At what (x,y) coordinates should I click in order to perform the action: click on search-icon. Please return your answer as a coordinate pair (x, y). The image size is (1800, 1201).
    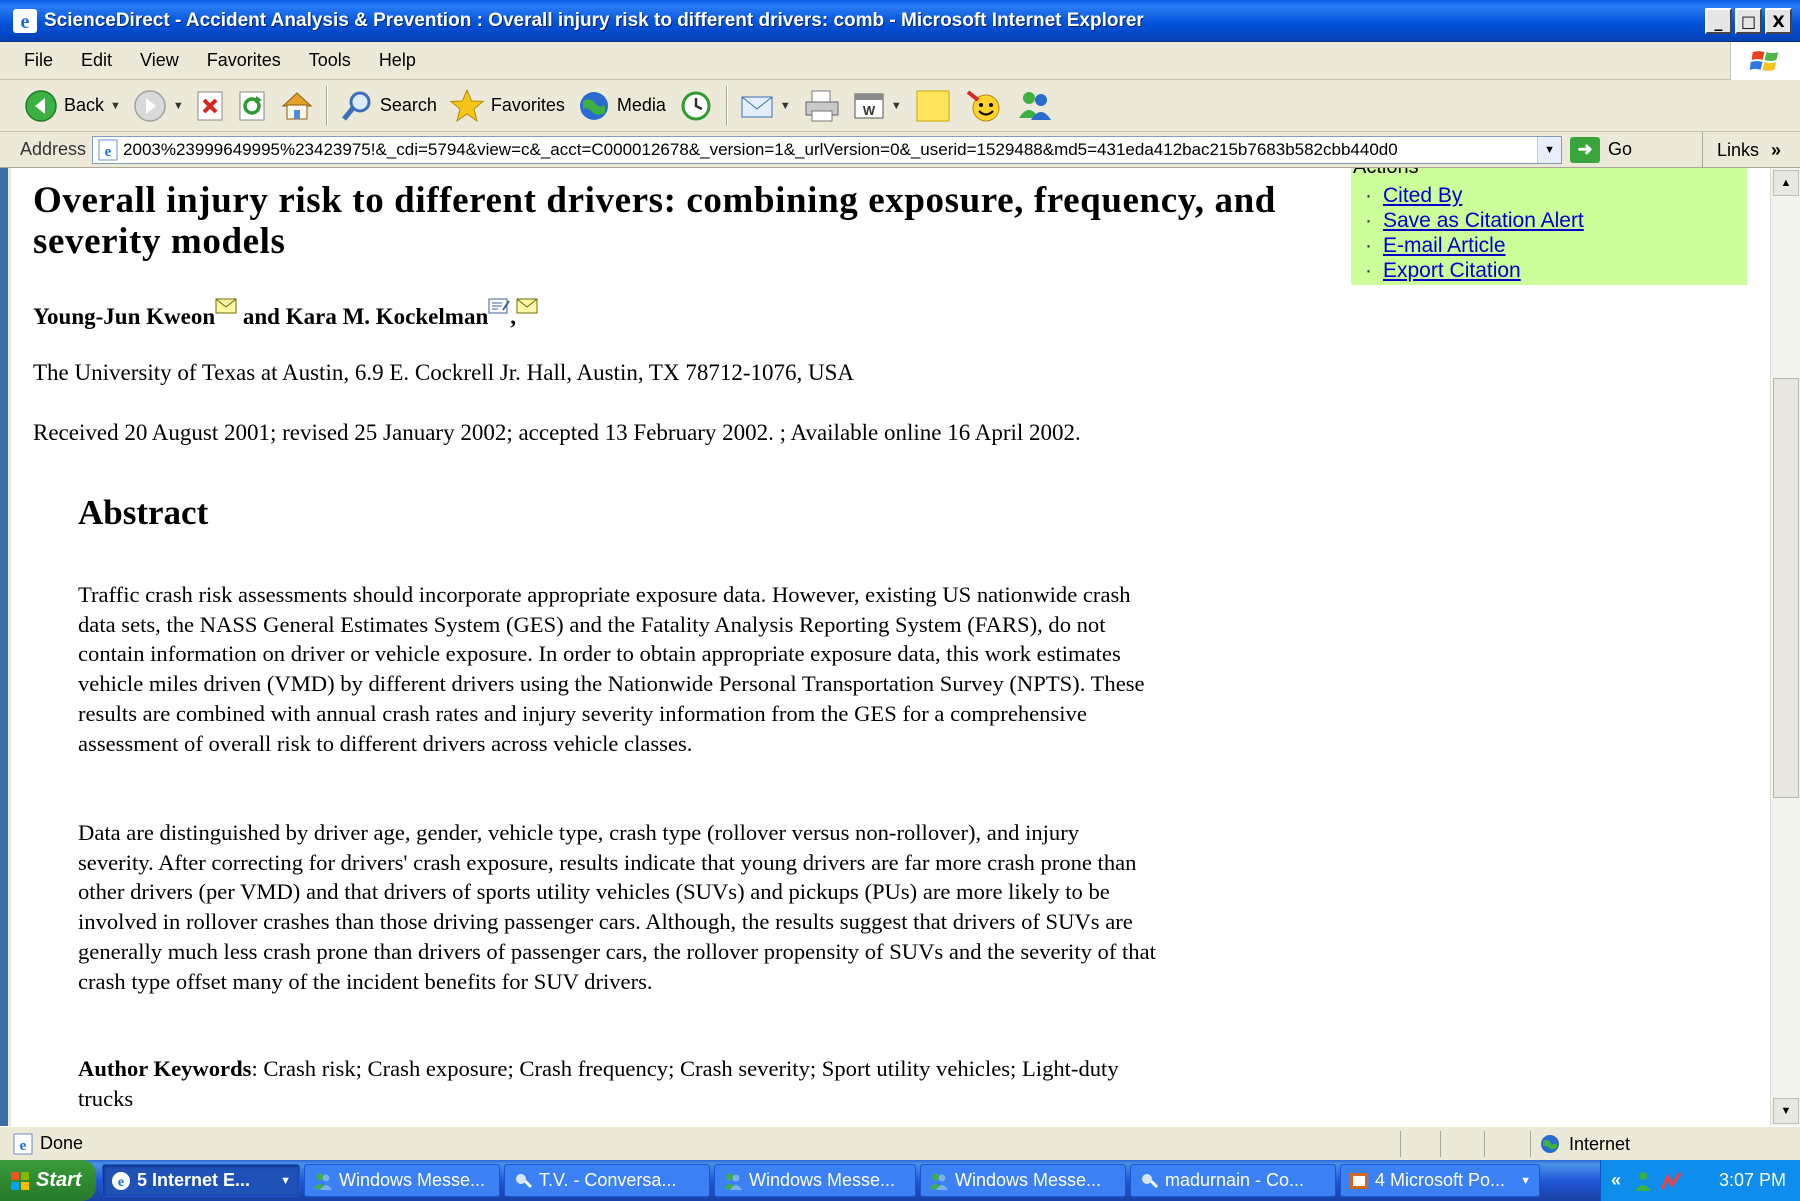
    Looking at the image, I should click on (356, 106).